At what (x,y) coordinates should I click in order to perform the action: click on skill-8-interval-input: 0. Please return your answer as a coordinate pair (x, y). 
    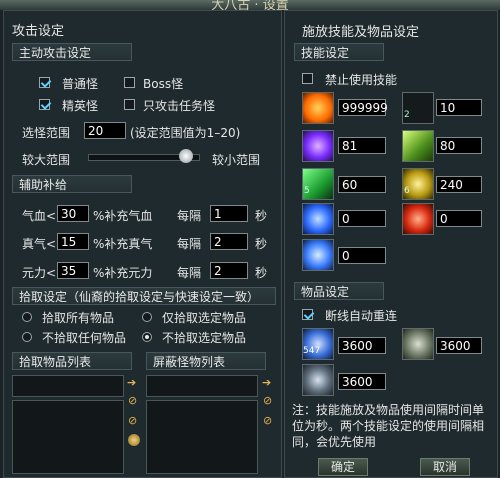
    Looking at the image, I should click on (459, 218).